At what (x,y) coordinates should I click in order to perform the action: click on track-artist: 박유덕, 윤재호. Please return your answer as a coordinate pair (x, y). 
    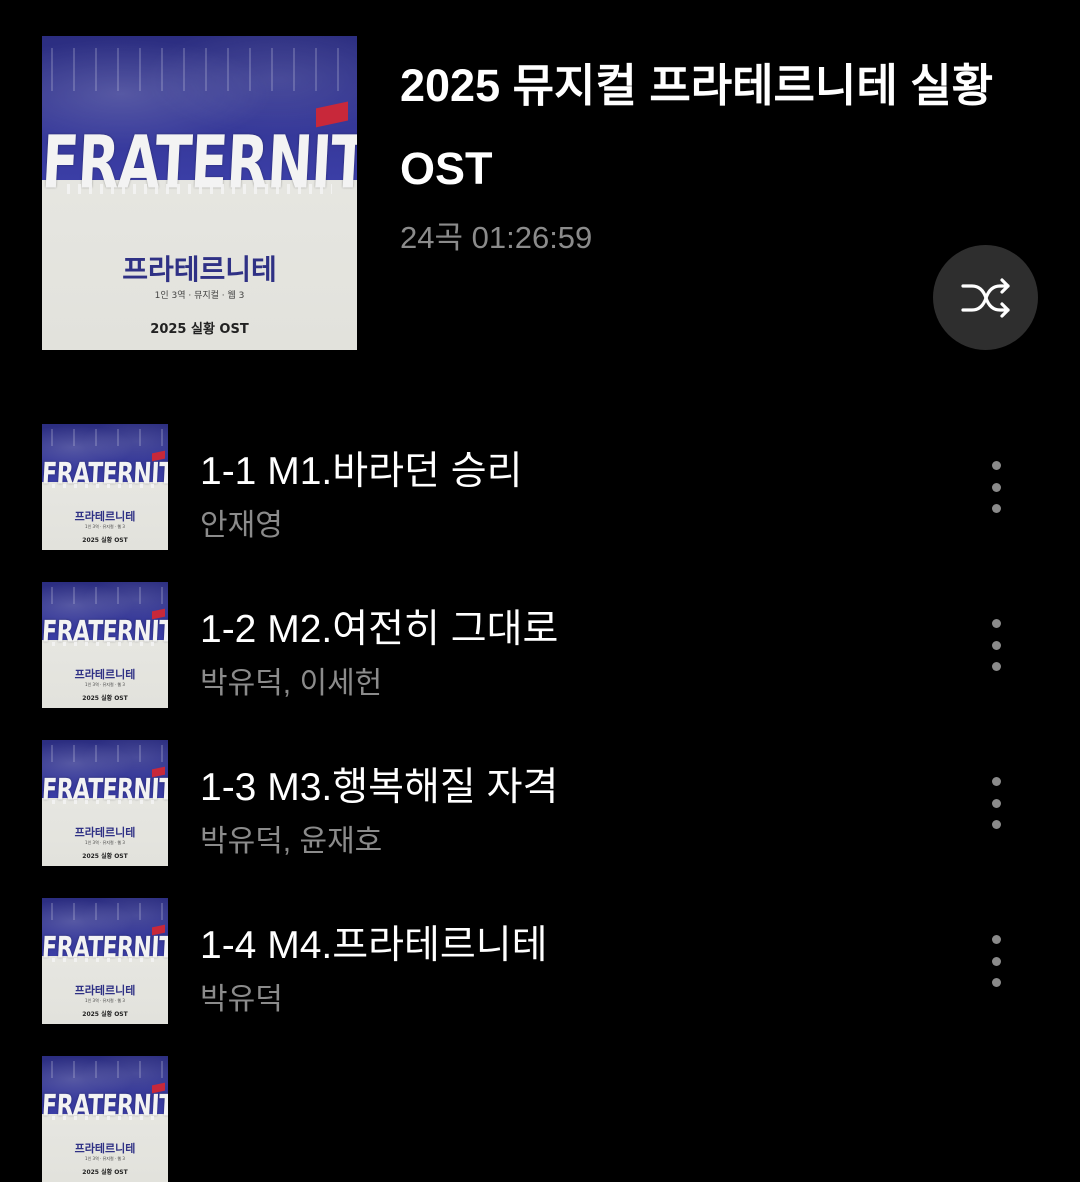
    Looking at the image, I should click on (291, 841).